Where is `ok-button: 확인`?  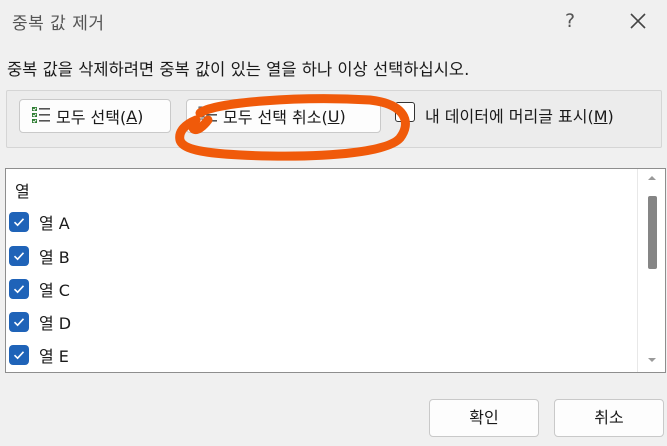
ok-button: 확인 is located at coordinates (484, 418).